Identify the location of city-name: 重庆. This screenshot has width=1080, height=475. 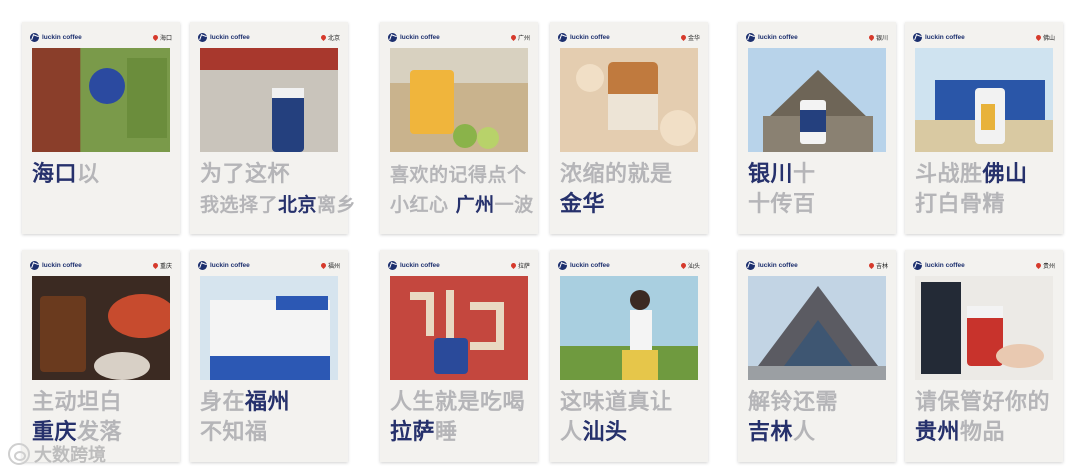
(165, 266).